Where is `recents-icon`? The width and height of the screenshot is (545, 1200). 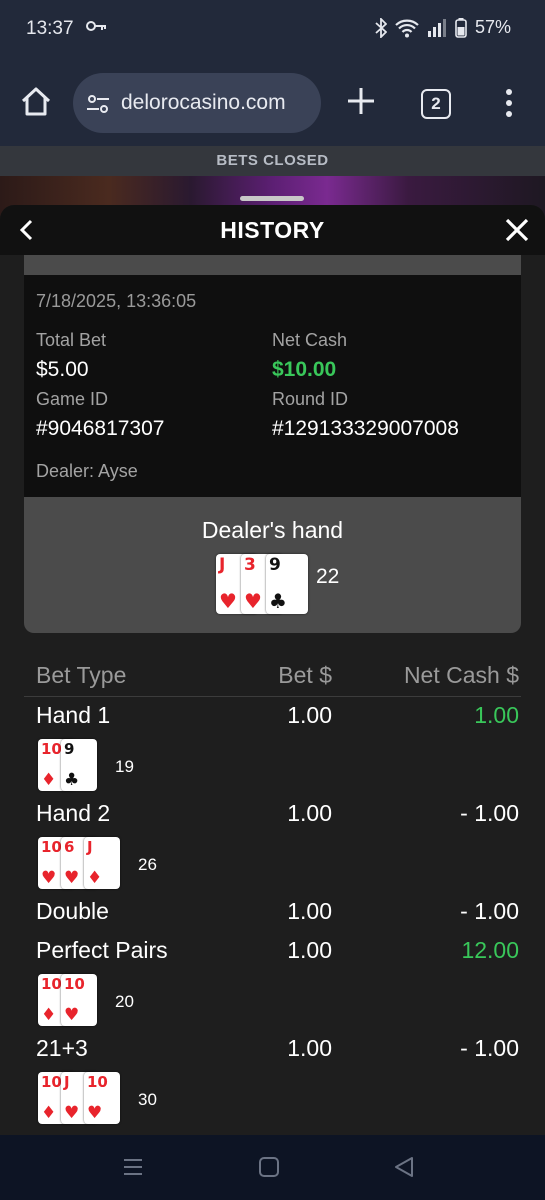
recents-icon is located at coordinates (133, 1167).